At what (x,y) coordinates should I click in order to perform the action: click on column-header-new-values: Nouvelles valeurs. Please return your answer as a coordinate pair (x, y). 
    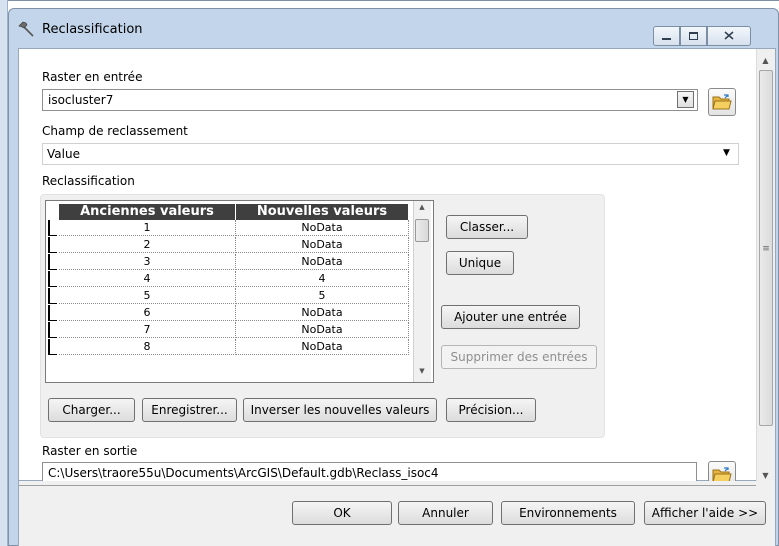
    Looking at the image, I should click on (322, 212).